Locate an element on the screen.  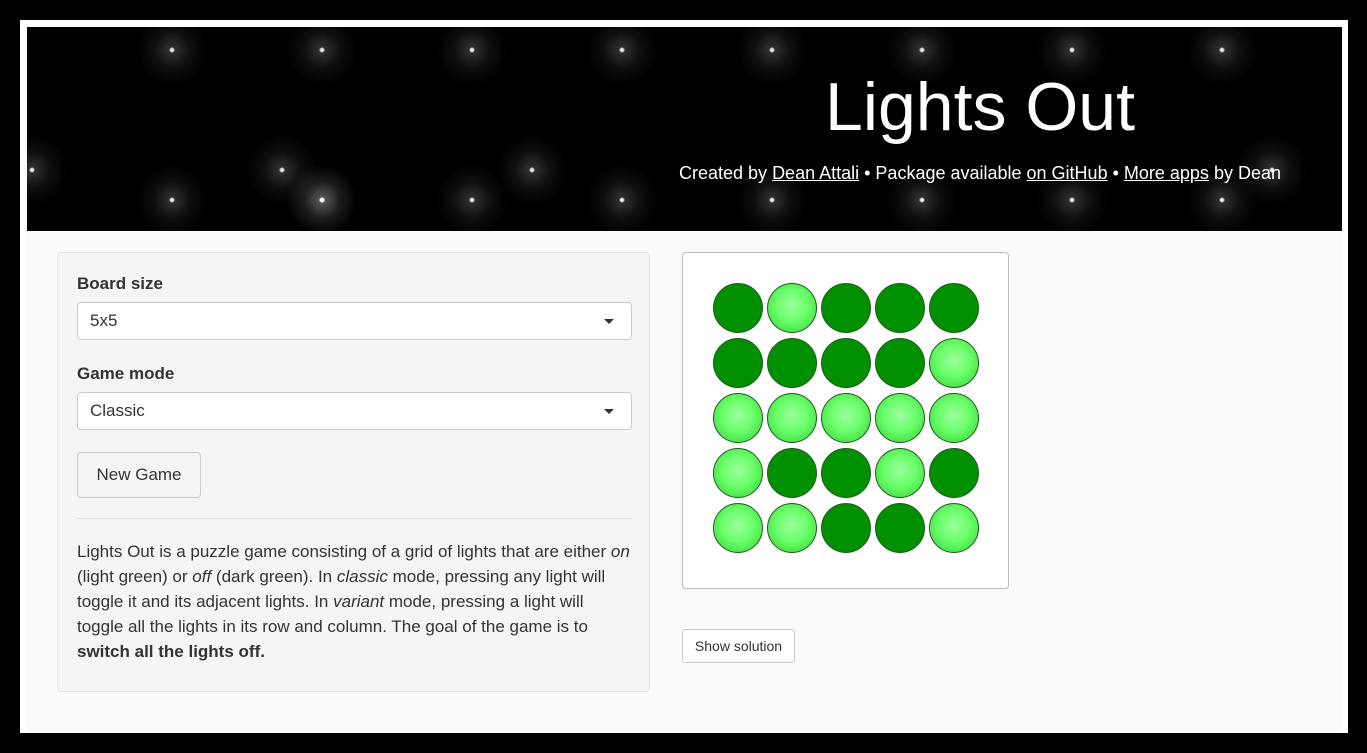
desc-on: on is located at coordinates (620, 551).